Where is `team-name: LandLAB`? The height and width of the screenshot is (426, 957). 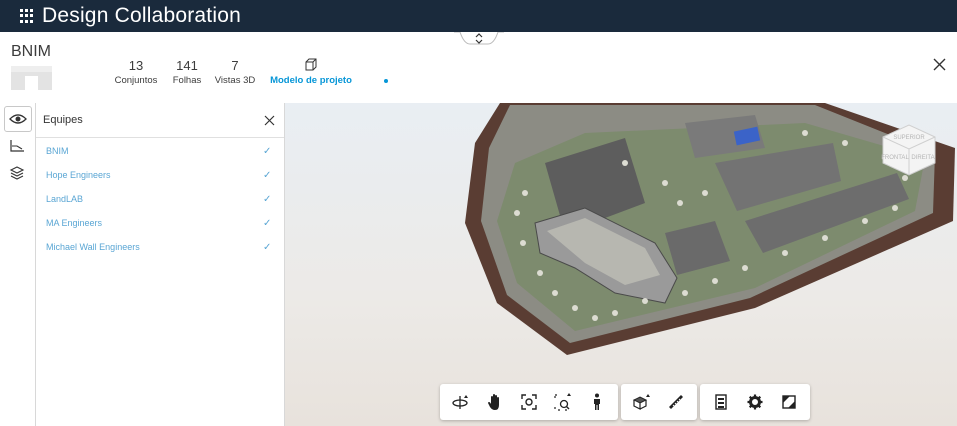
team-name: LandLAB is located at coordinates (65, 199).